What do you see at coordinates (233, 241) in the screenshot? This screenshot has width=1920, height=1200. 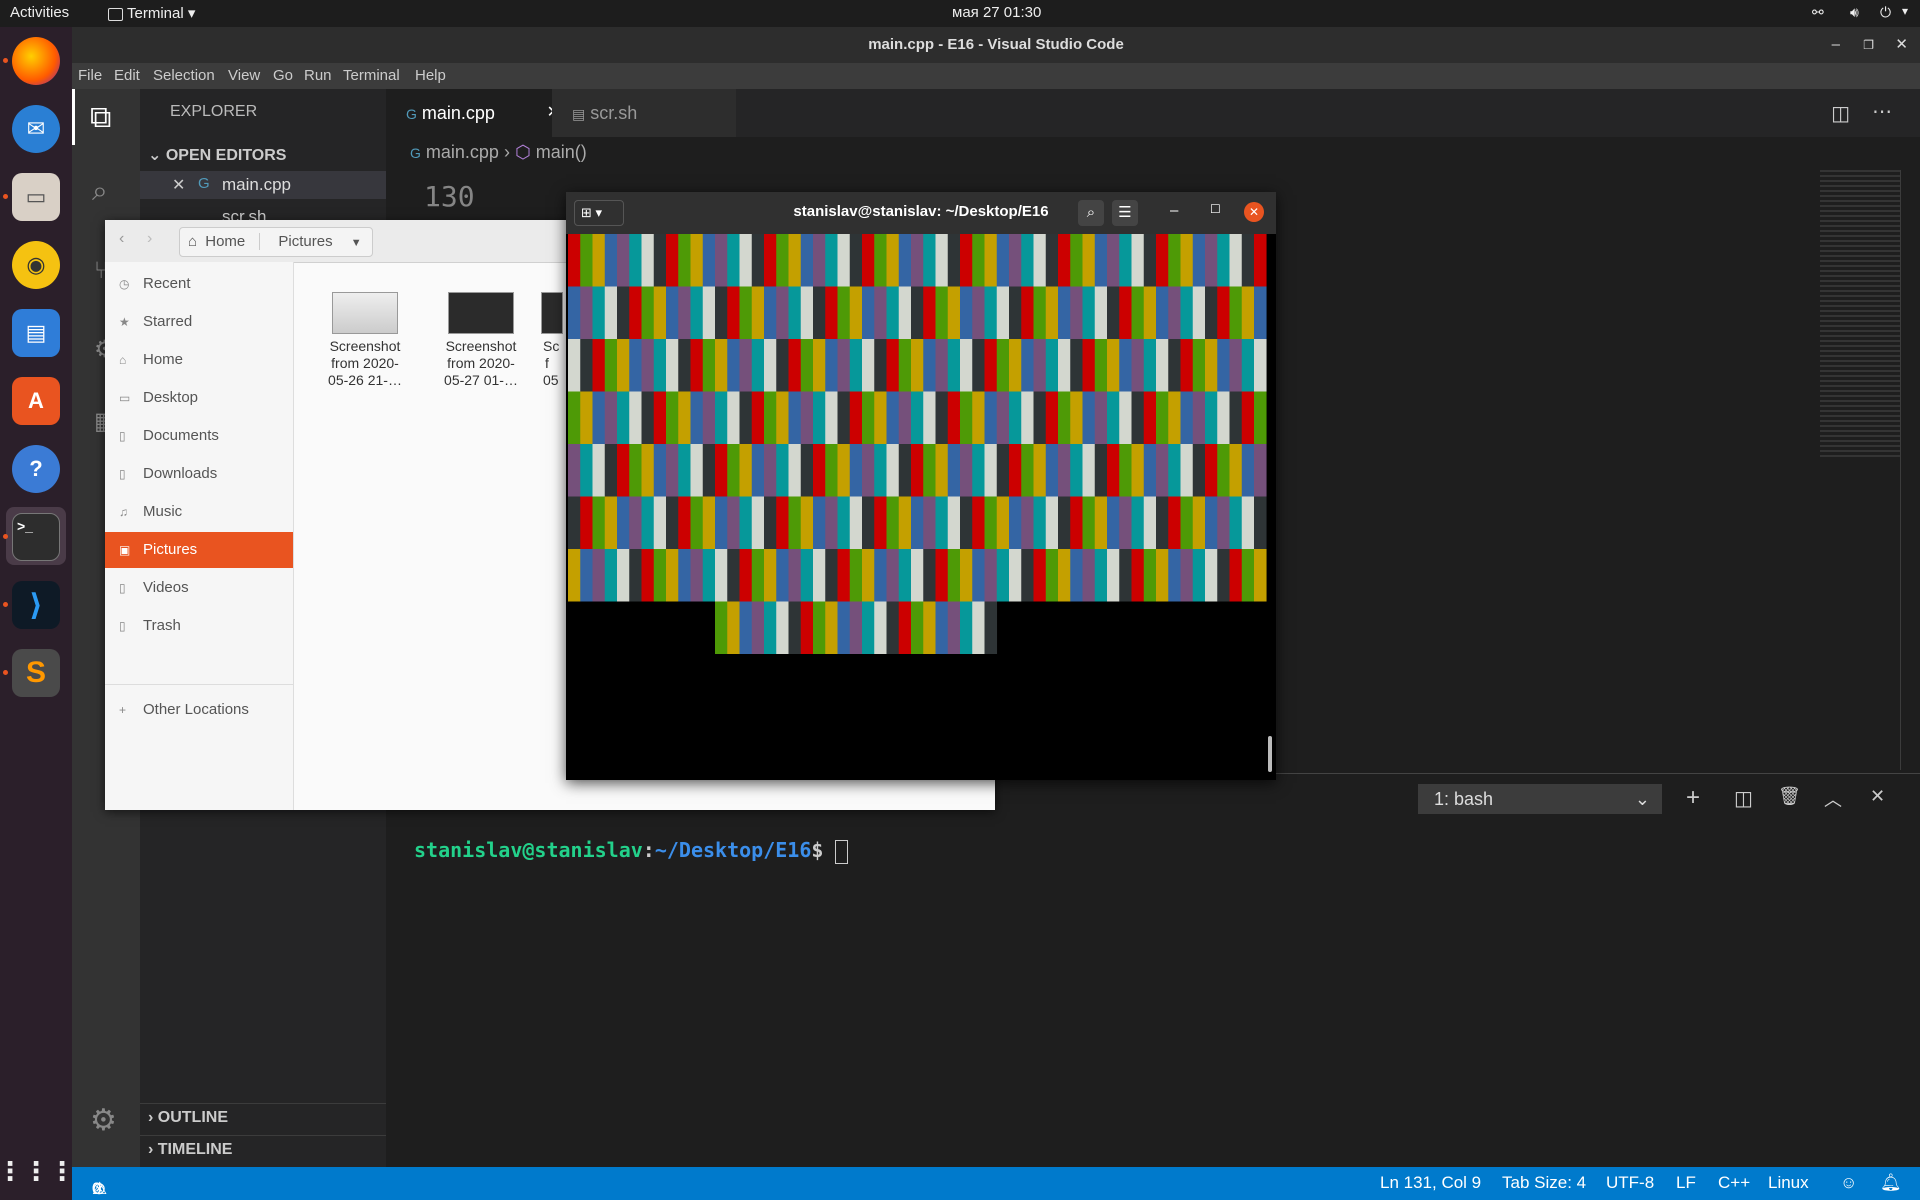 I see `path-home: Home` at bounding box center [233, 241].